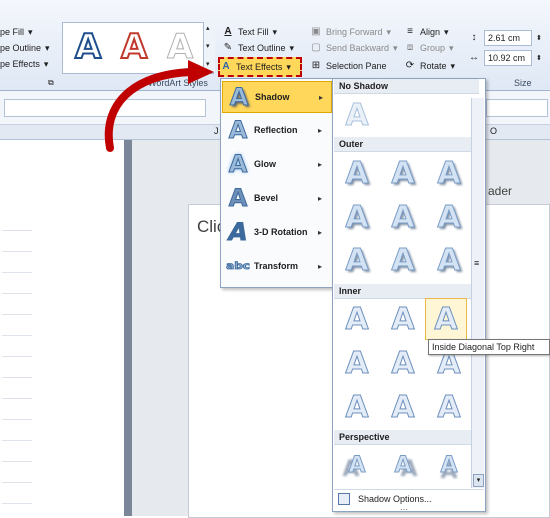  Describe the element at coordinates (21, 48) in the screenshot. I see `shape-outline-label: pe Outline` at that location.